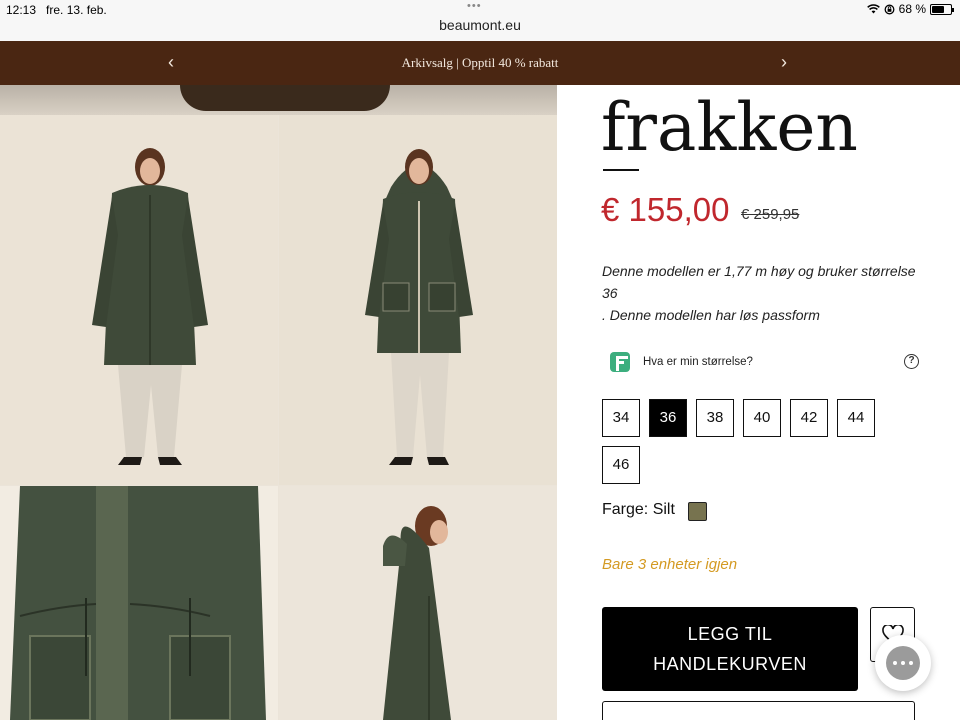 This screenshot has width=960, height=720. What do you see at coordinates (418, 300) in the screenshot?
I see `product-photo-hood-up` at bounding box center [418, 300].